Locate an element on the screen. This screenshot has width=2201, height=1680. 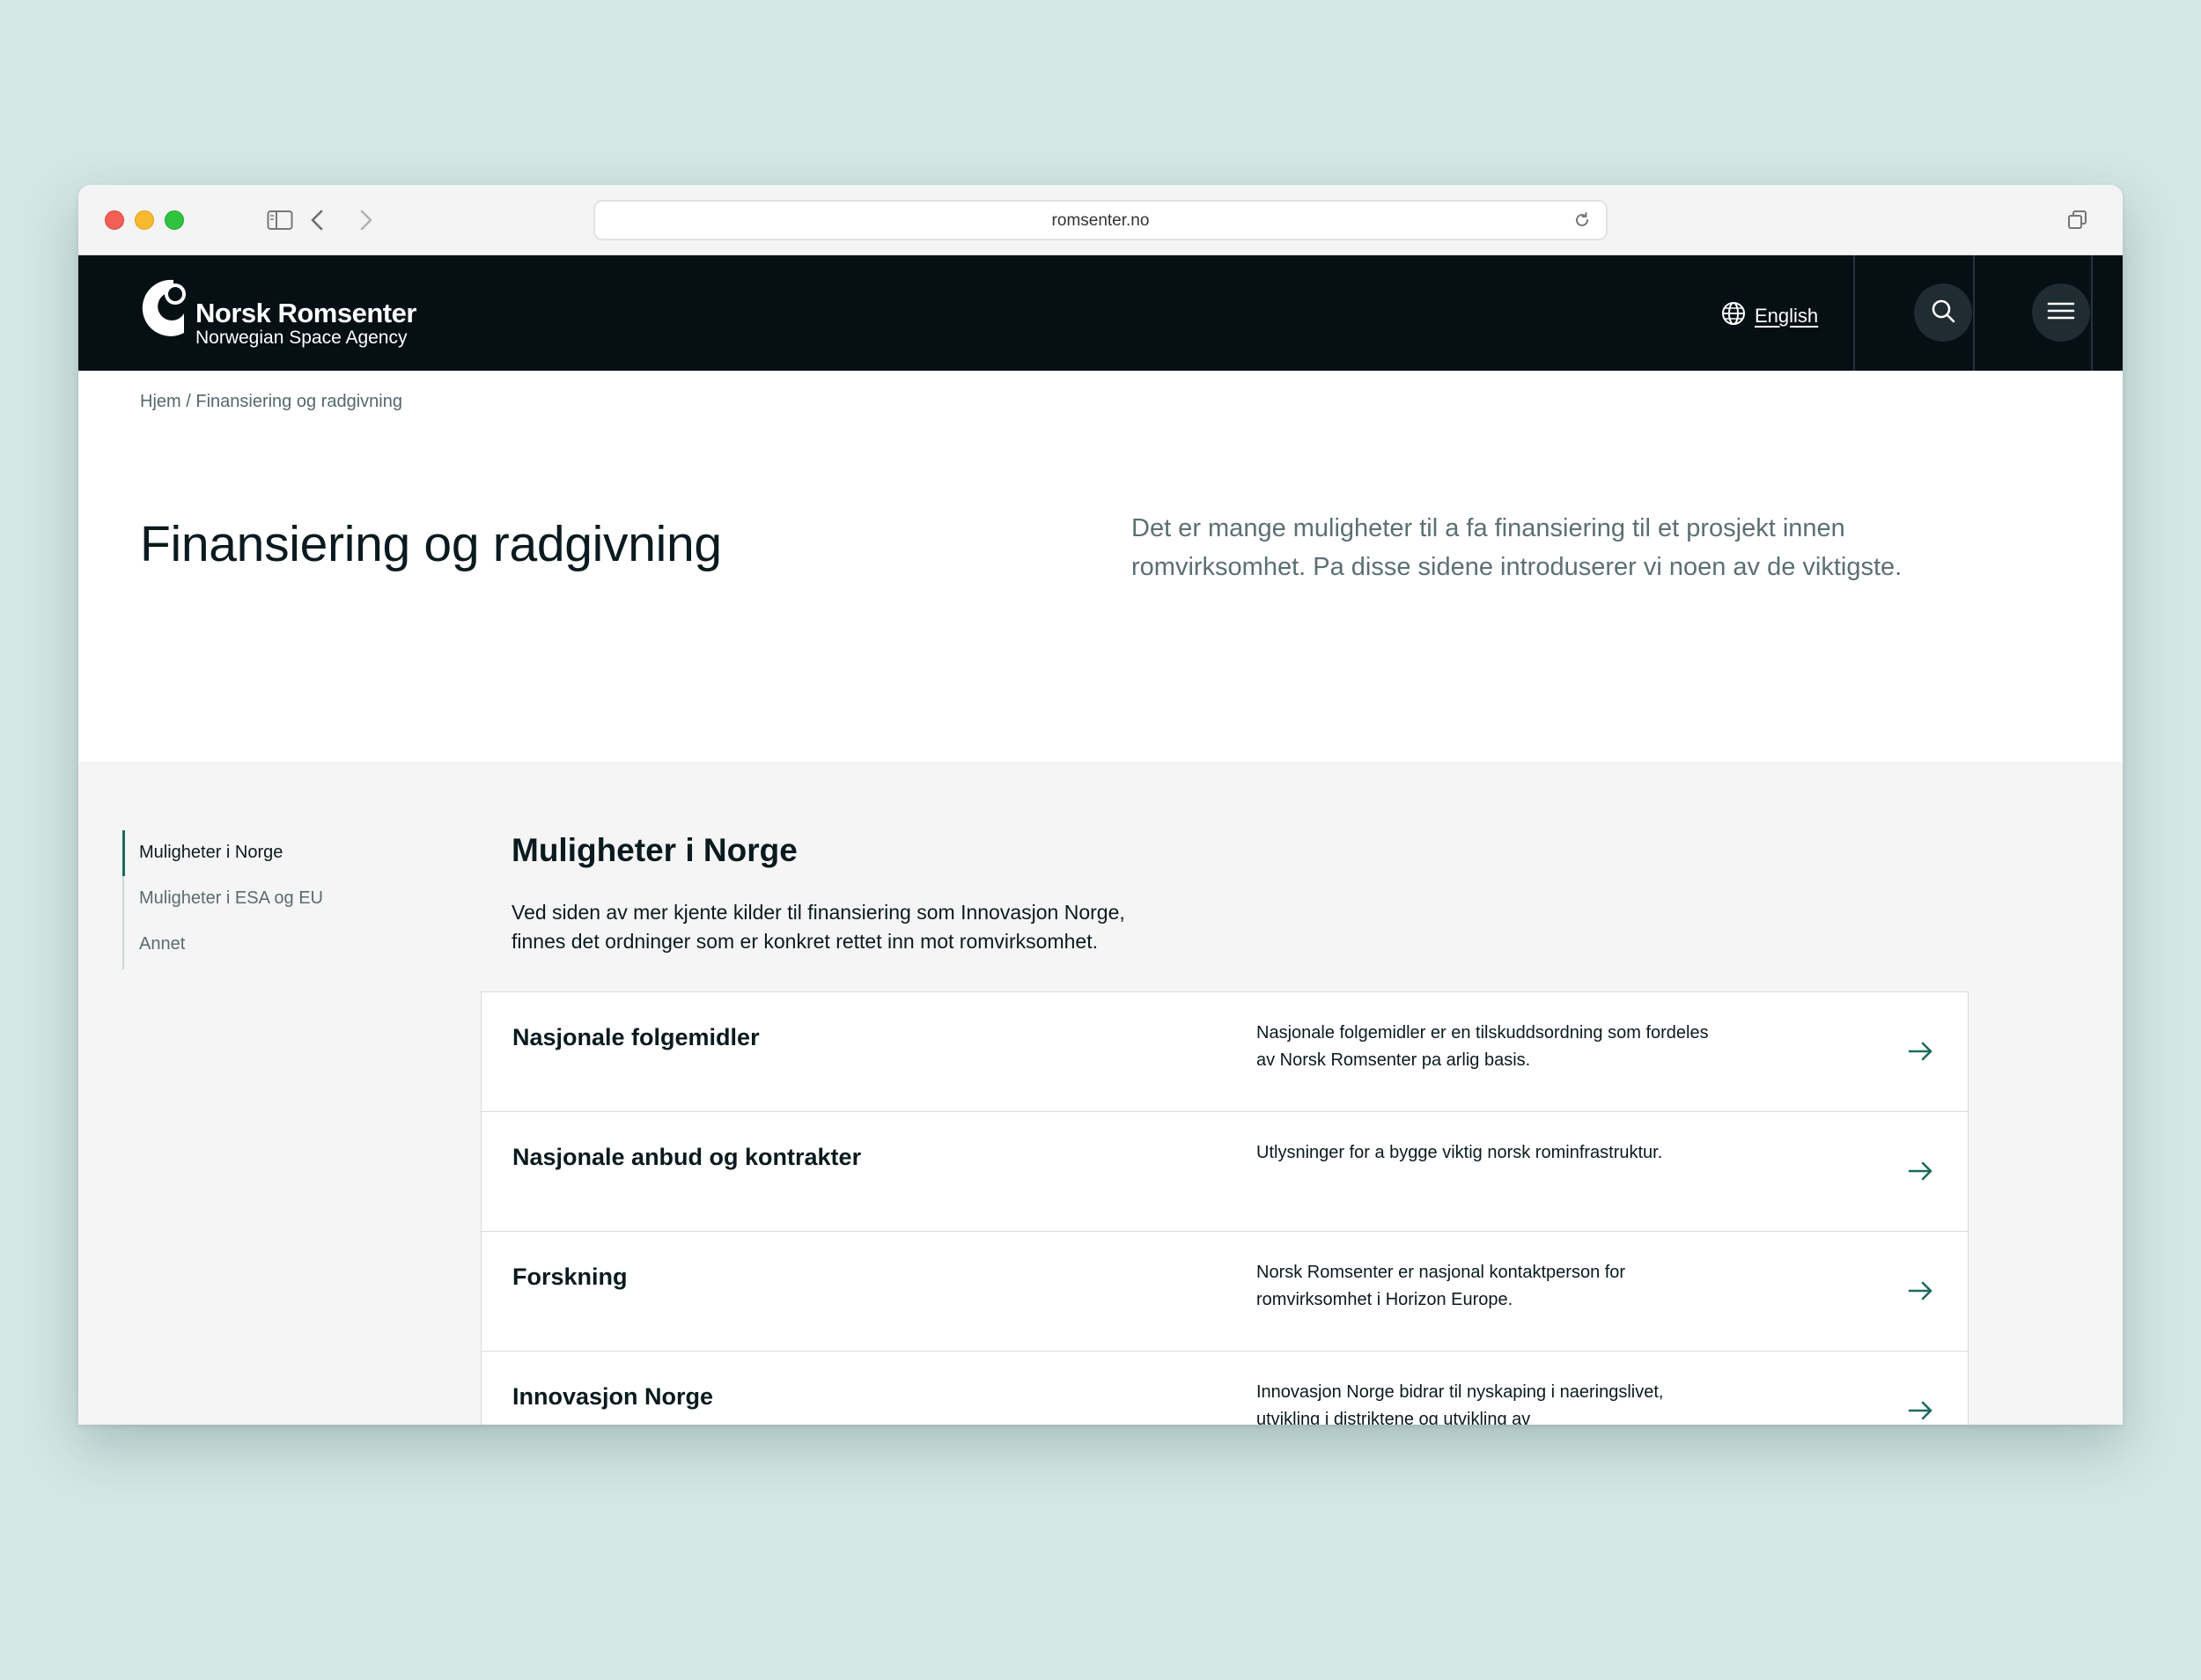
language-switcher: English is located at coordinates (1769, 316).